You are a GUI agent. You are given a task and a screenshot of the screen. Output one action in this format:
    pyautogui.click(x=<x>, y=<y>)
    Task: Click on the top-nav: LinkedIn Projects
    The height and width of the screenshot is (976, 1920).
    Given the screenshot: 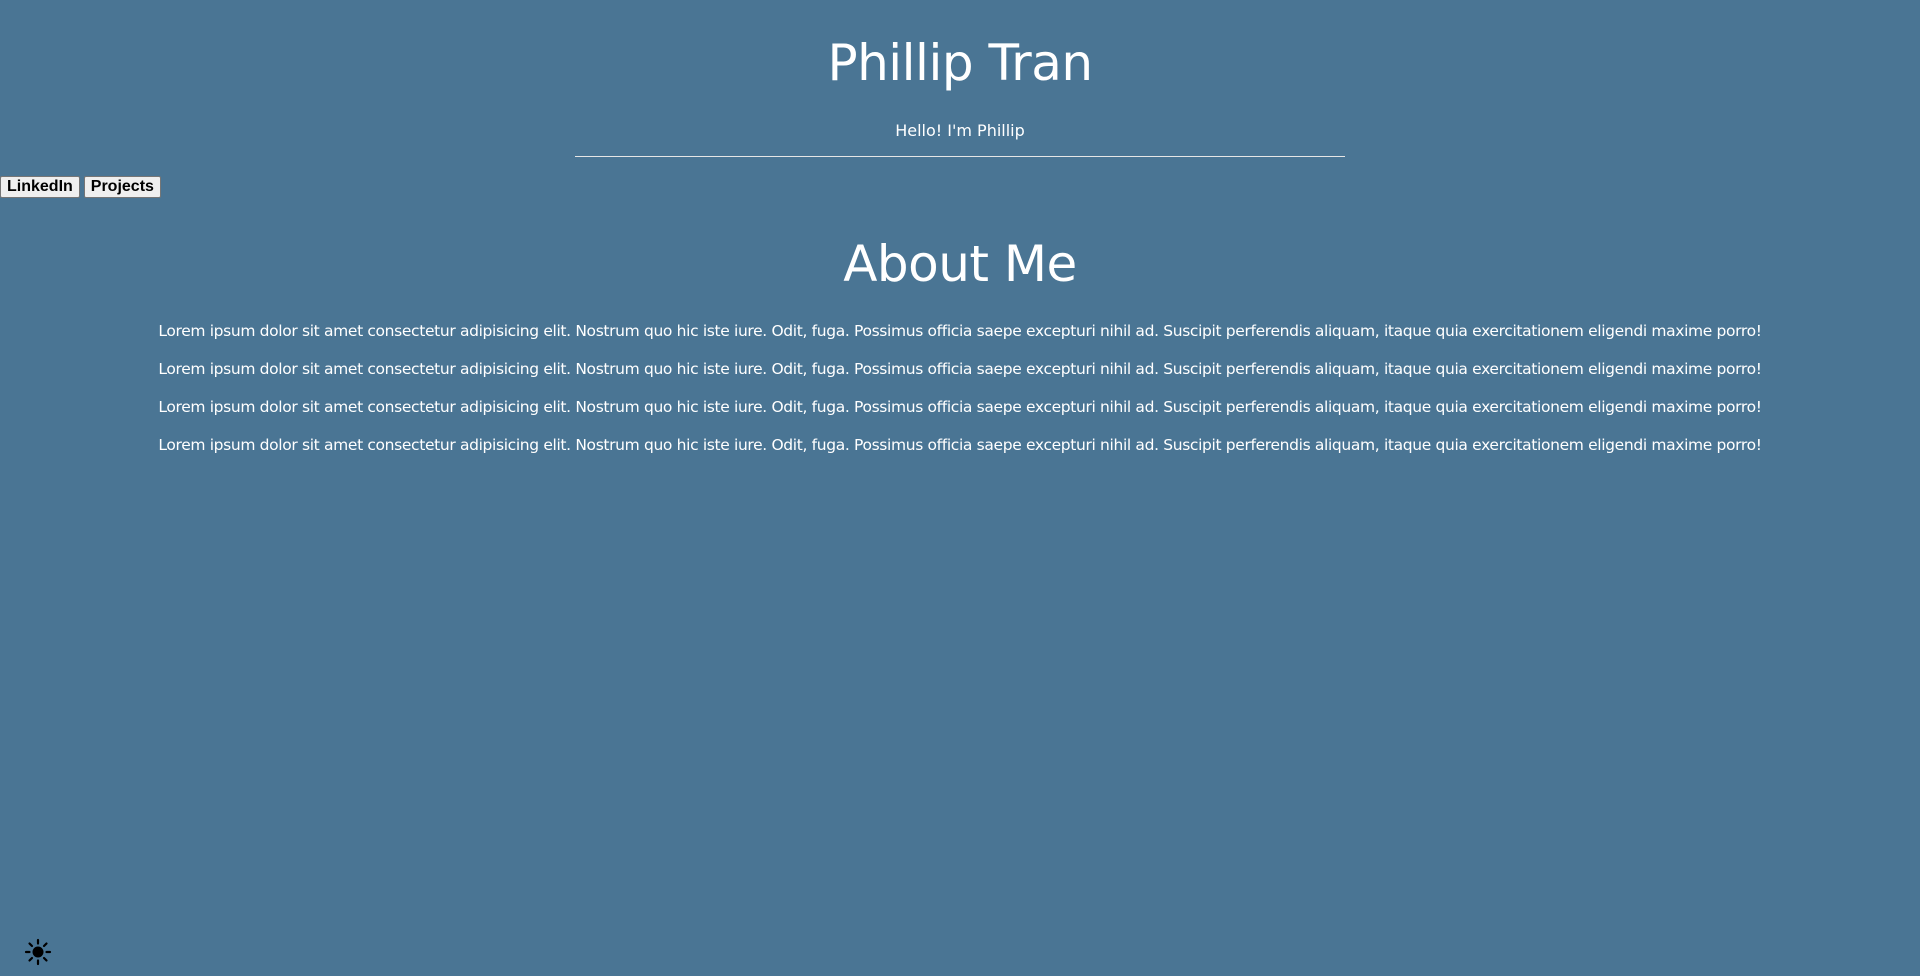 What is the action you would take?
    pyautogui.click(x=80, y=187)
    